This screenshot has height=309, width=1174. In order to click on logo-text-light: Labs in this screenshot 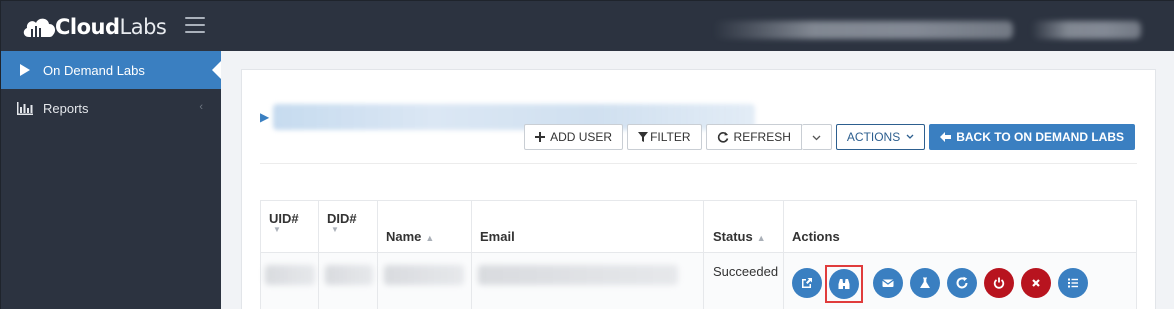, I will do `click(143, 27)`.